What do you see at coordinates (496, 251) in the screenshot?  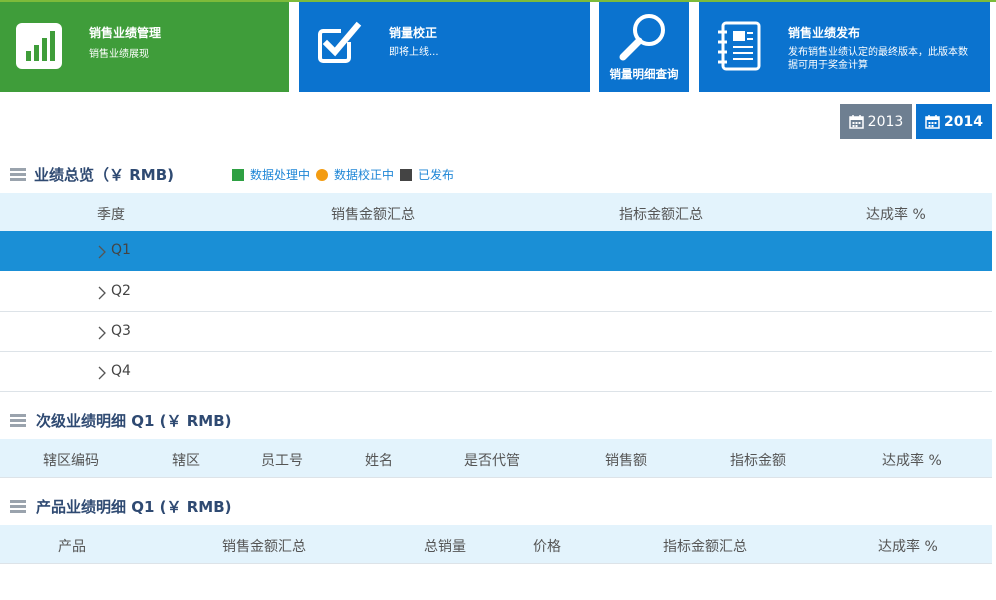 I see `table-row: Q1` at bounding box center [496, 251].